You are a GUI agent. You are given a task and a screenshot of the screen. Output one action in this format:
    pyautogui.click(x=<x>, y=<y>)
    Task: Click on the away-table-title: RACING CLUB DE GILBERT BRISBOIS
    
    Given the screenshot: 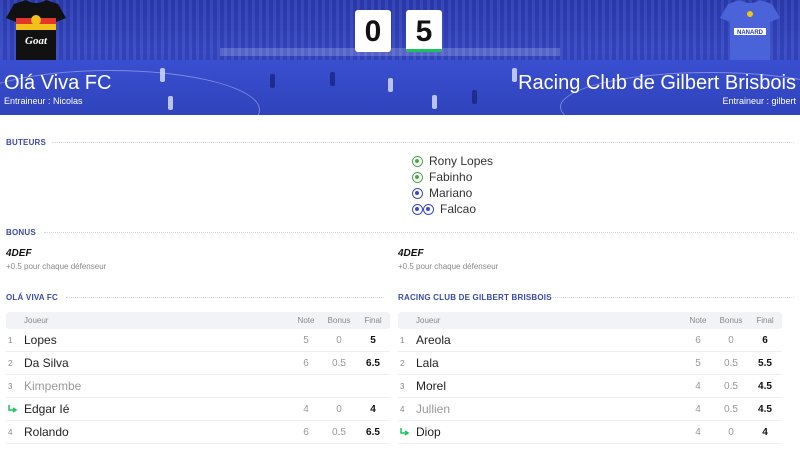 What is the action you would take?
    pyautogui.click(x=475, y=297)
    